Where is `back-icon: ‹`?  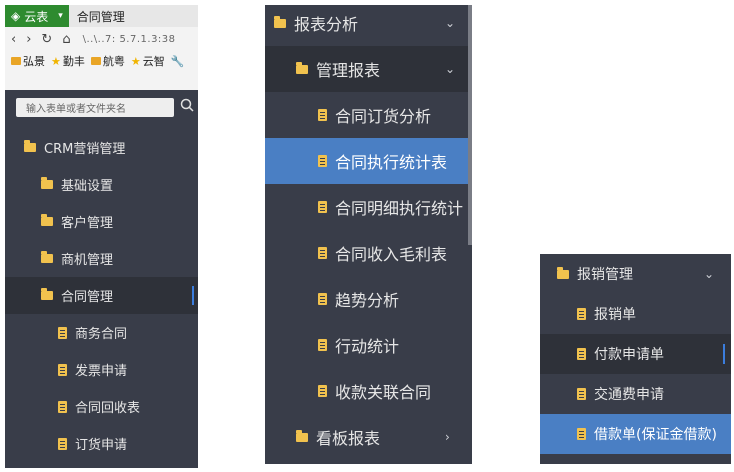
back-icon: ‹ is located at coordinates (13, 39).